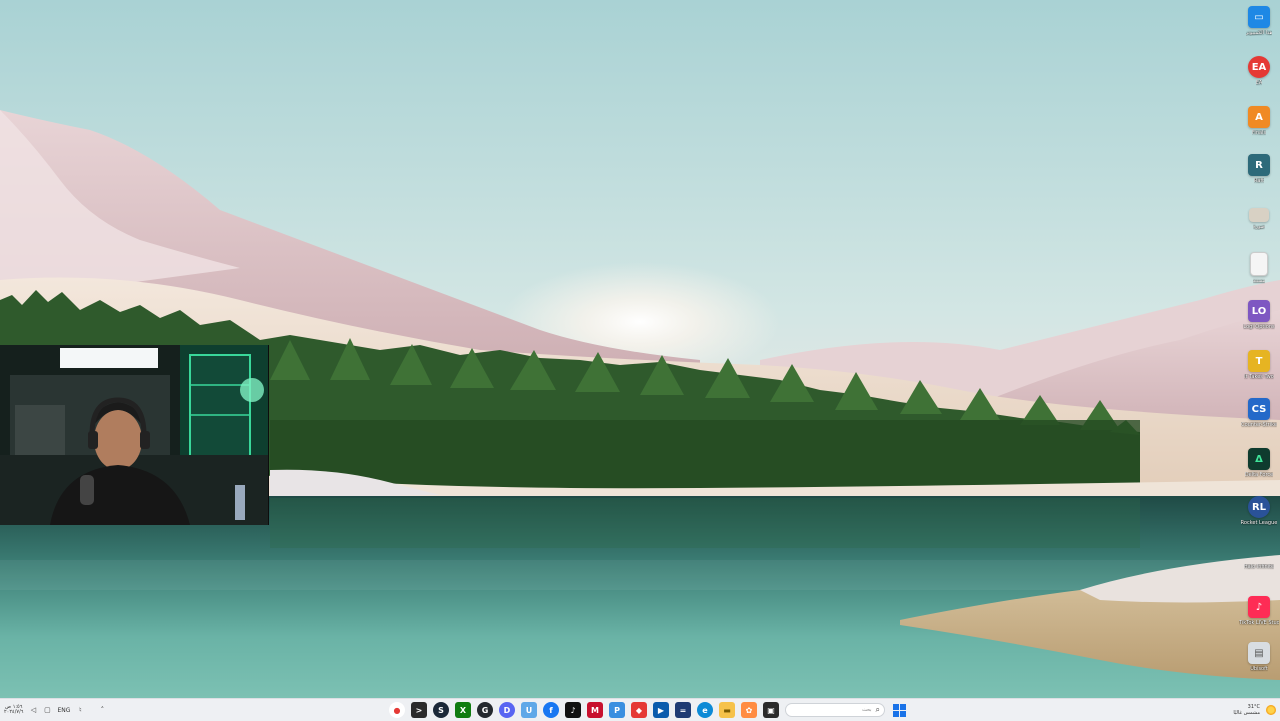 This screenshot has width=1280, height=721. Describe the element at coordinates (1259, 67) in the screenshot. I see `ea-icon: EA` at that location.